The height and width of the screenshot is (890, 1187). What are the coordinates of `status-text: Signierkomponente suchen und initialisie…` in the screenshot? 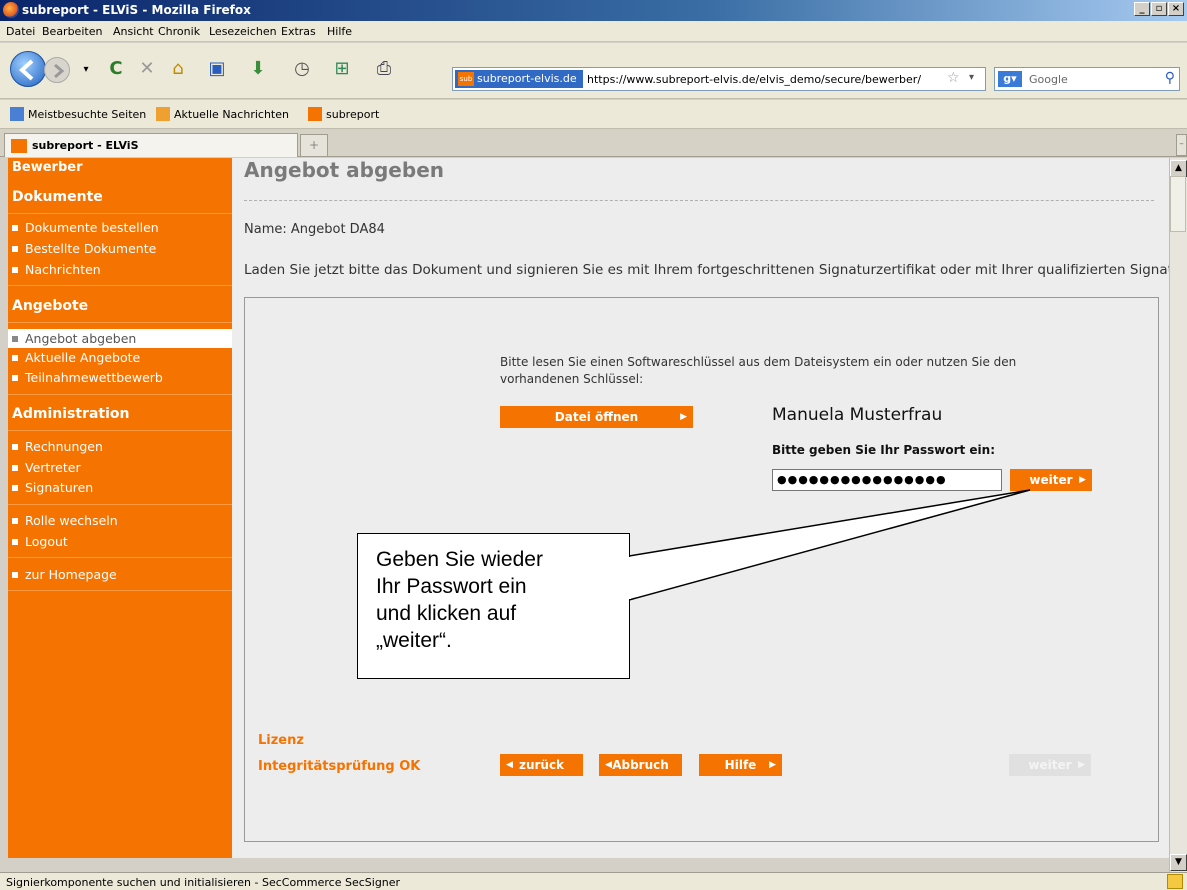 It's located at (203, 882).